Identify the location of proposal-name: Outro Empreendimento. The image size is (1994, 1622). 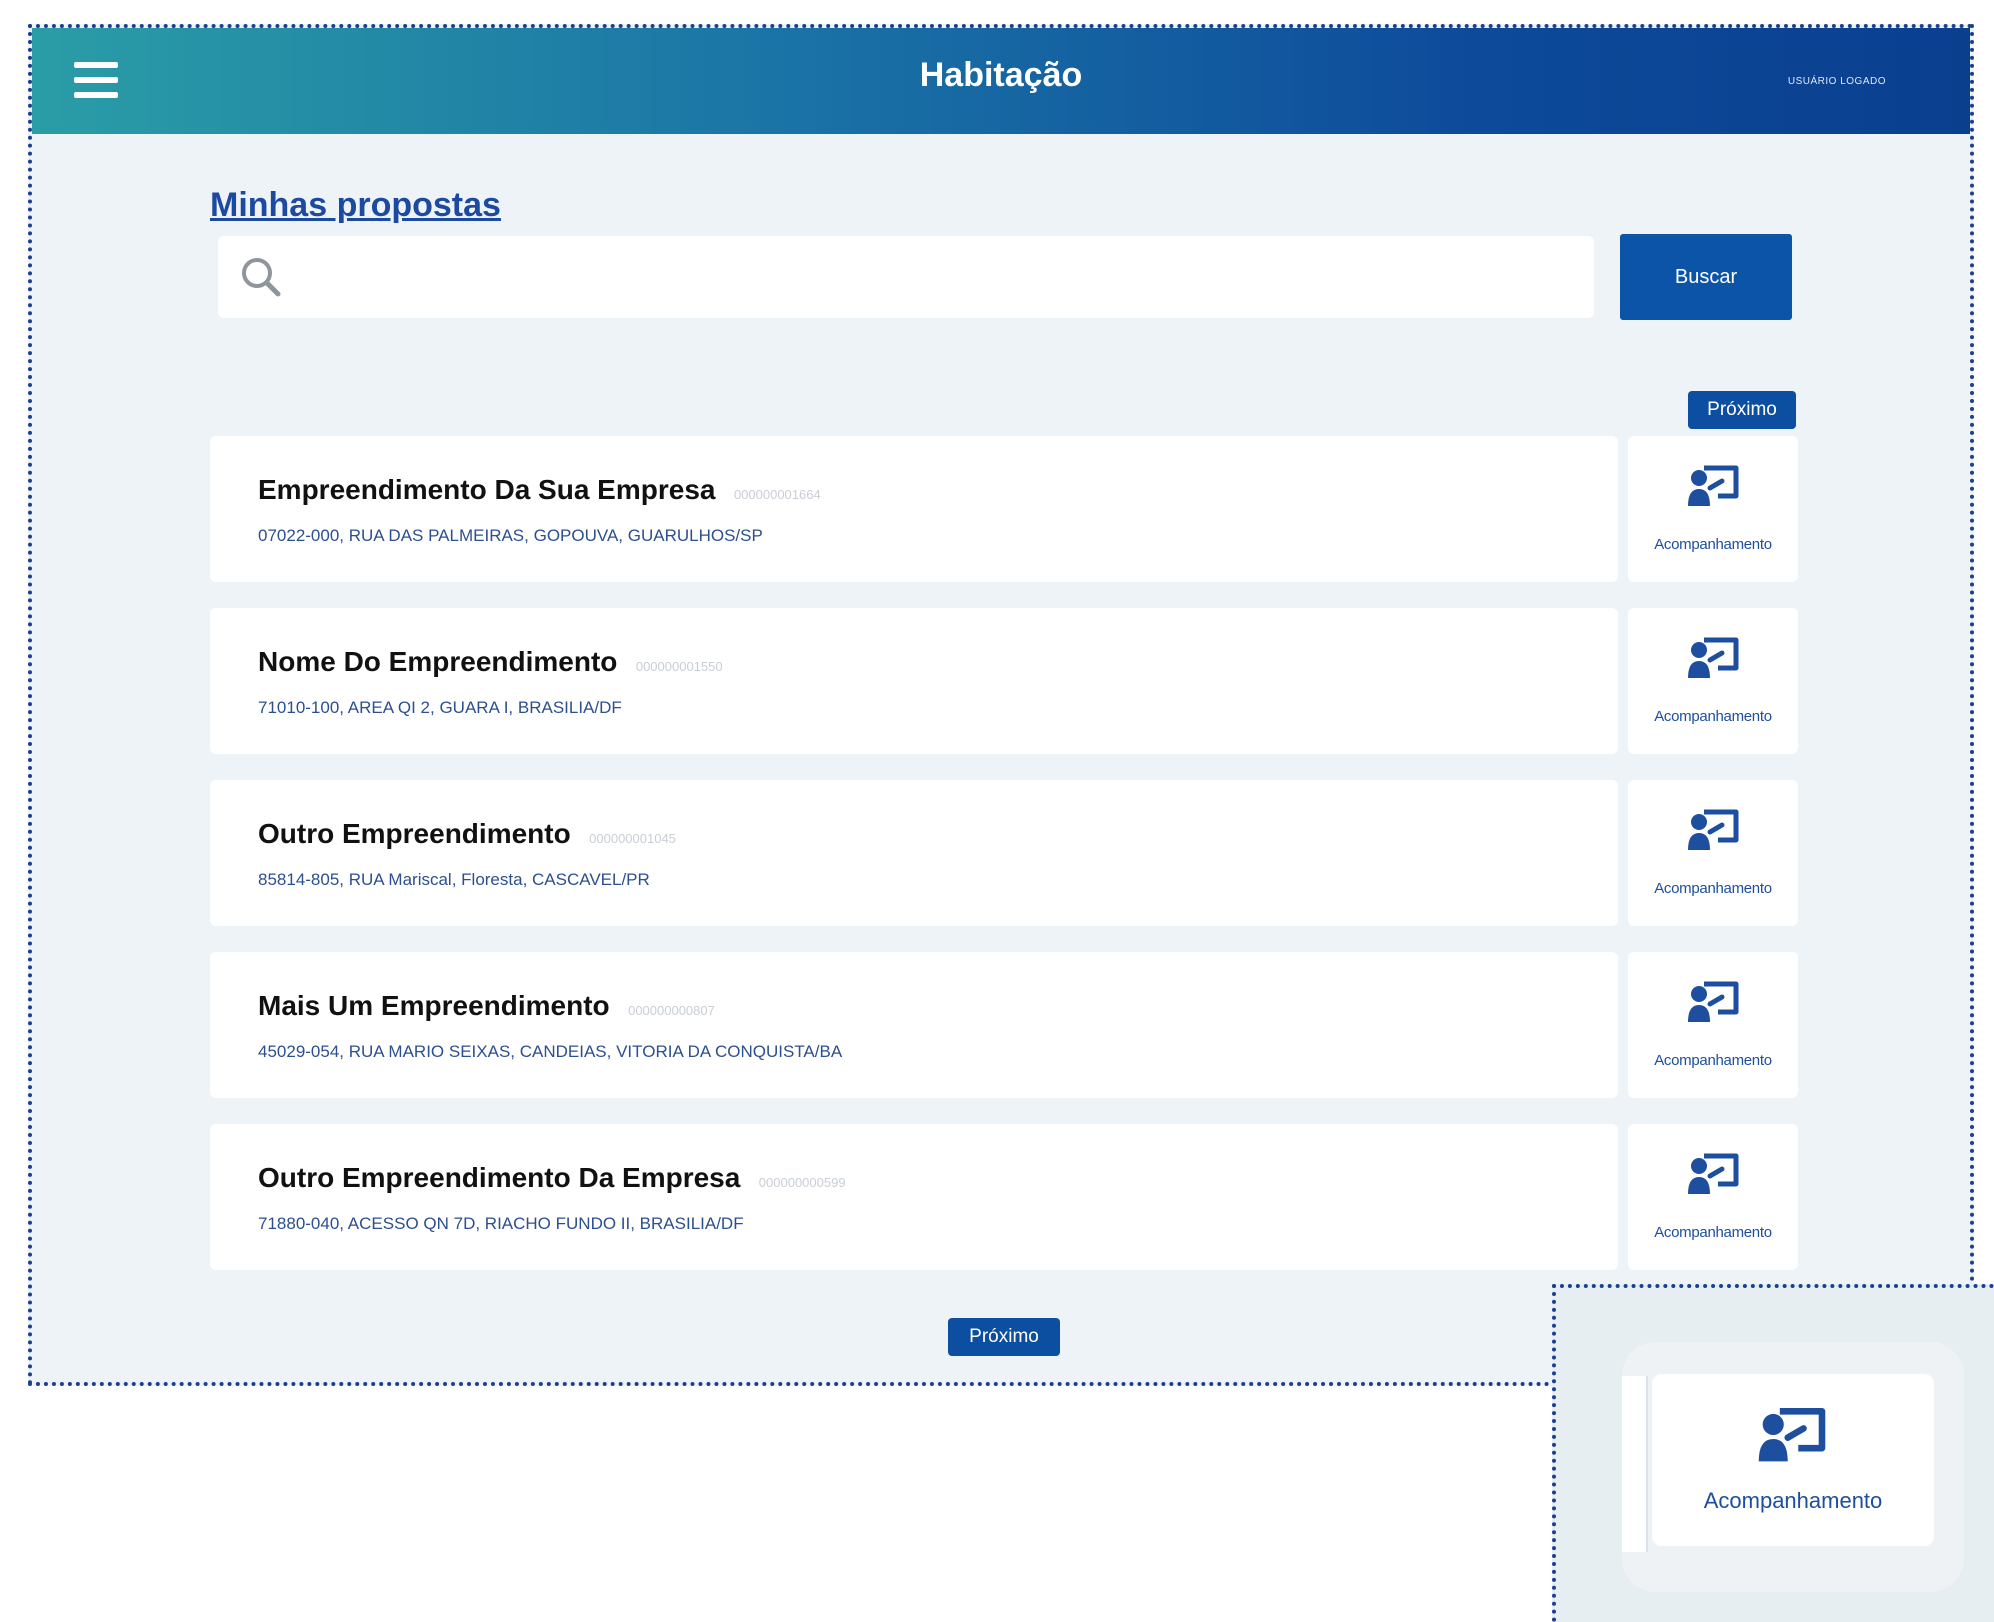
(414, 833).